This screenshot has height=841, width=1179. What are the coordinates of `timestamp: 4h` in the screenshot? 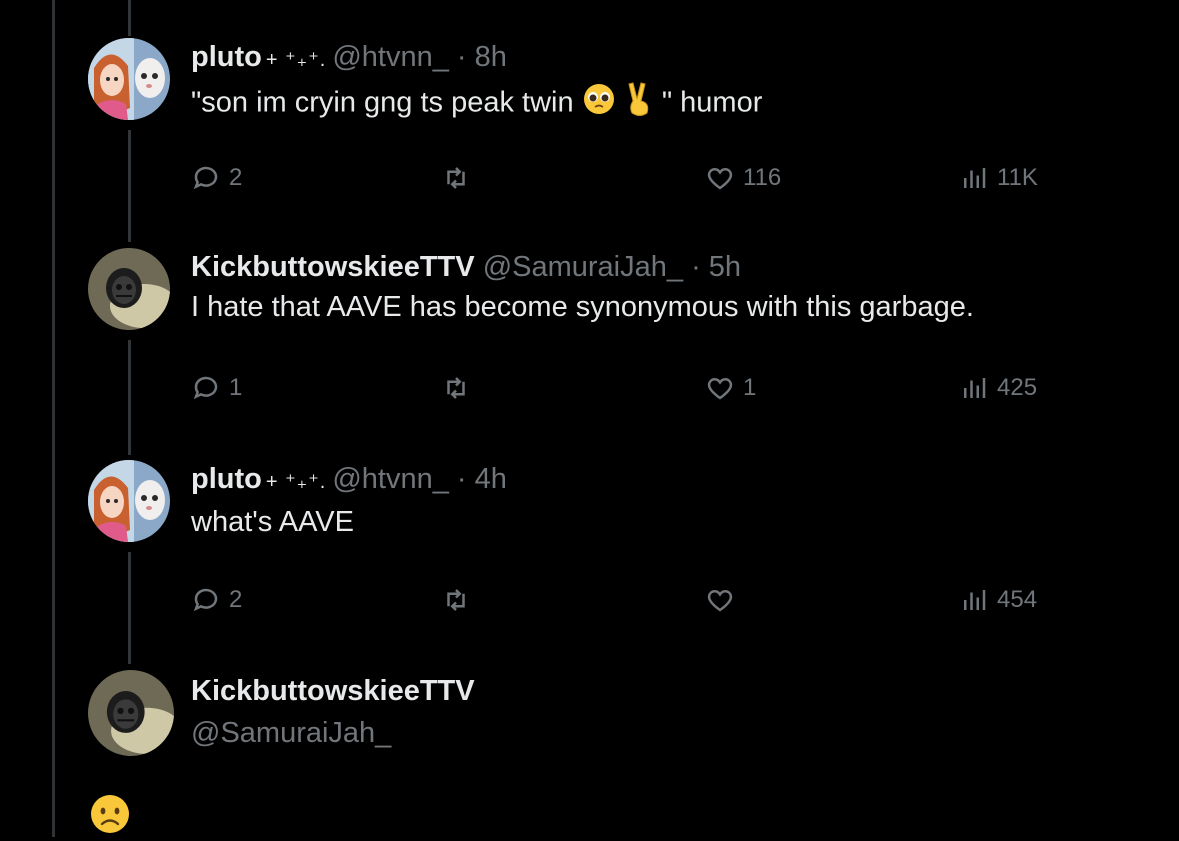 It's located at (491, 479).